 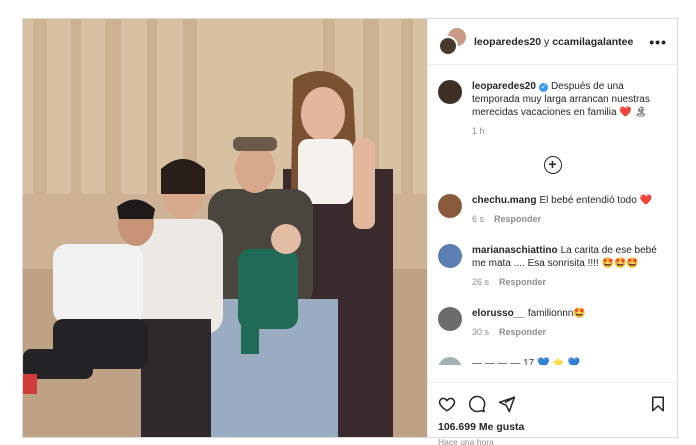 I want to click on comment-text: familionnn🤩, so click(x=556, y=313).